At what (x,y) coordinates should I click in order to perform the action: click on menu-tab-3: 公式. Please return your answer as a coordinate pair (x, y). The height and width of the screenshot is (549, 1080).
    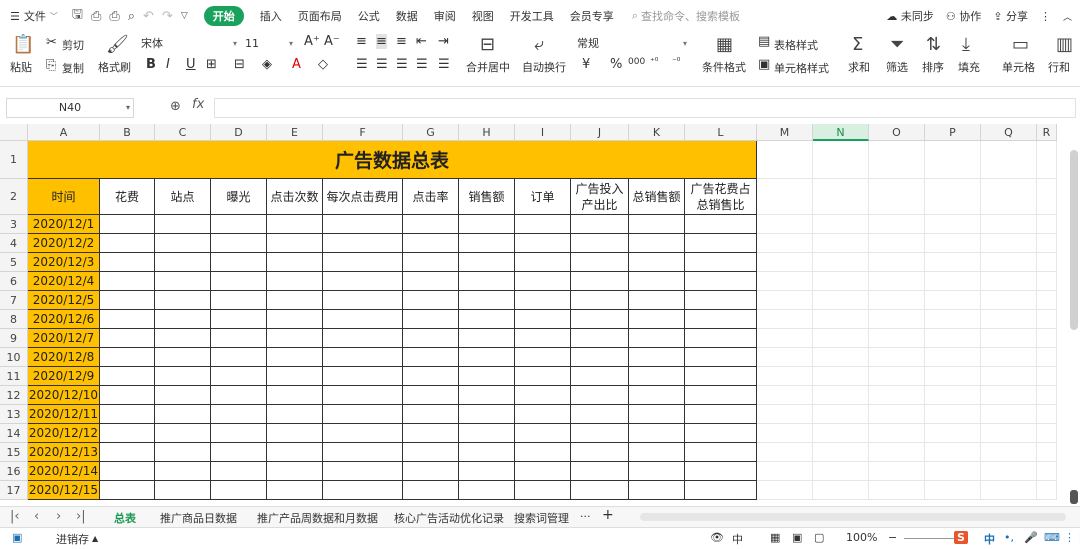
    Looking at the image, I should click on (369, 16).